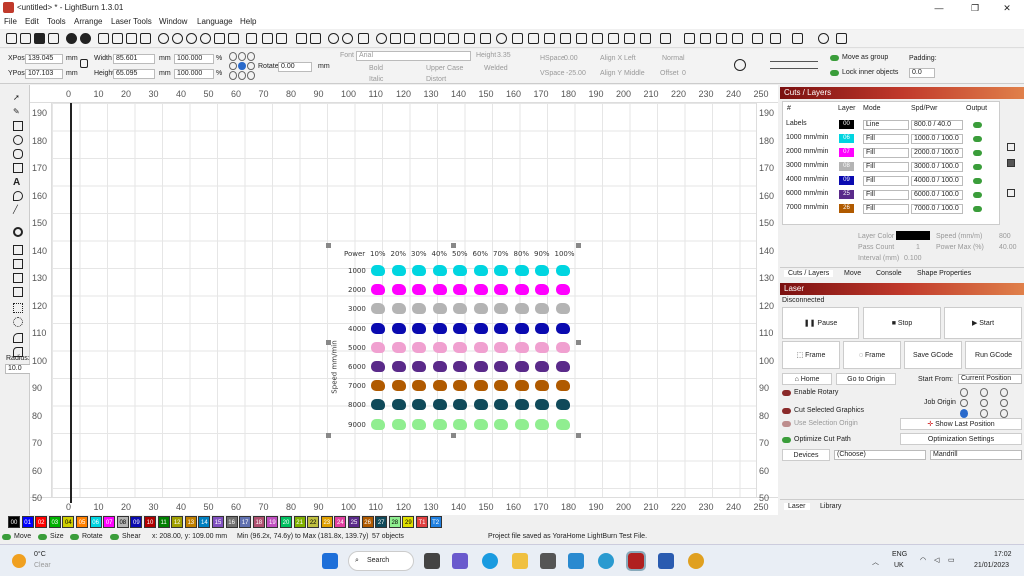 This screenshot has height=576, width=1024. I want to click on move-down-icon, so click(1011, 193).